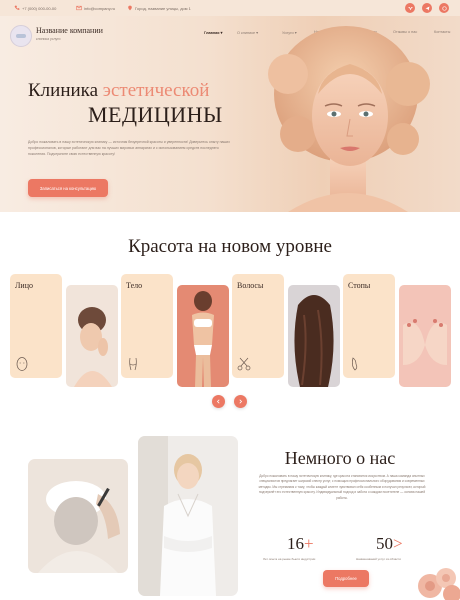  I want to click on decorative-roses-image, so click(439, 584).